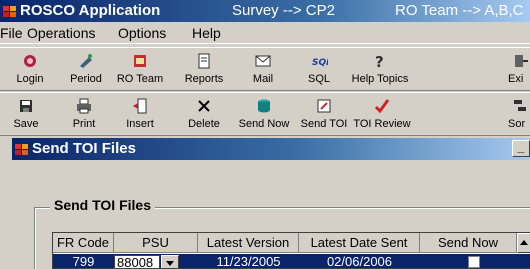  I want to click on svg-text: SQL, so click(320, 63).